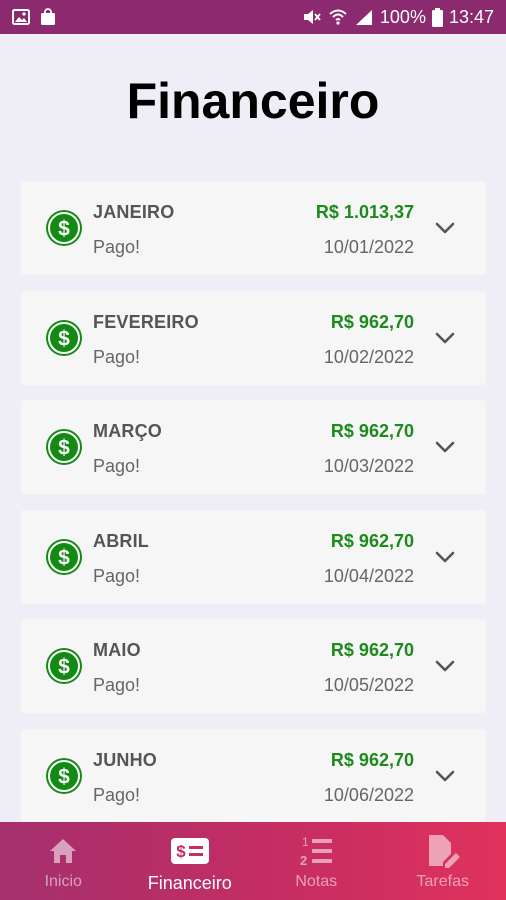 The width and height of the screenshot is (506, 900). I want to click on mute-icon, so click(312, 17).